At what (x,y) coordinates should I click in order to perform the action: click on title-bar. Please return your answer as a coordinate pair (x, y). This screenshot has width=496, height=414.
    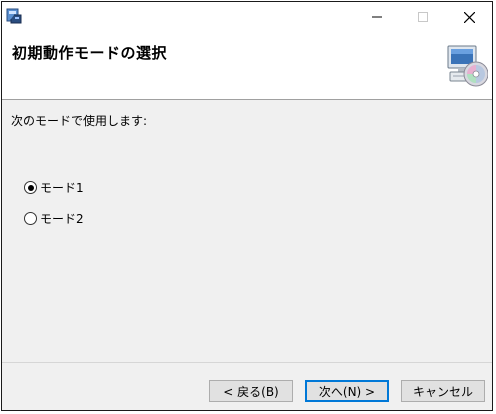
    Looking at the image, I should click on (247, 17).